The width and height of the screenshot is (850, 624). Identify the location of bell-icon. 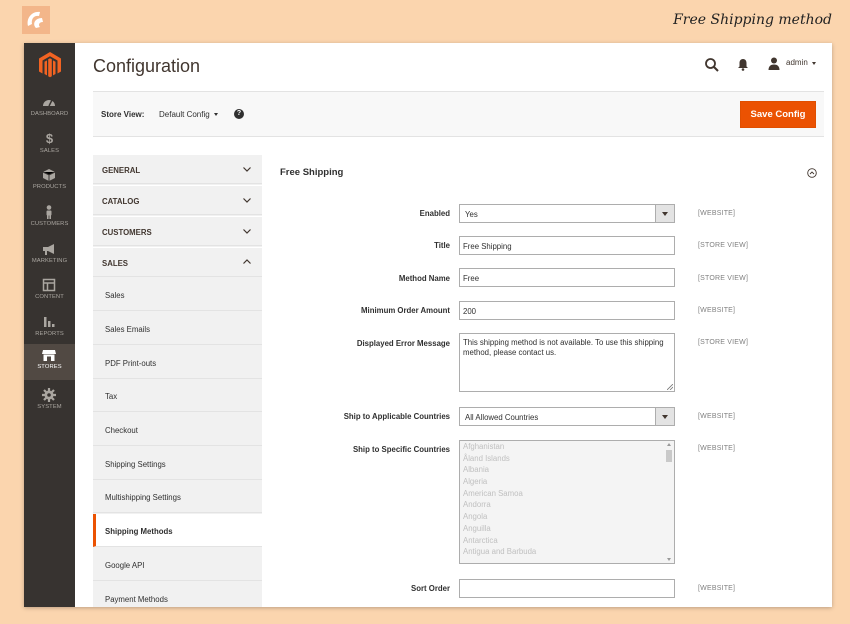
(743, 64).